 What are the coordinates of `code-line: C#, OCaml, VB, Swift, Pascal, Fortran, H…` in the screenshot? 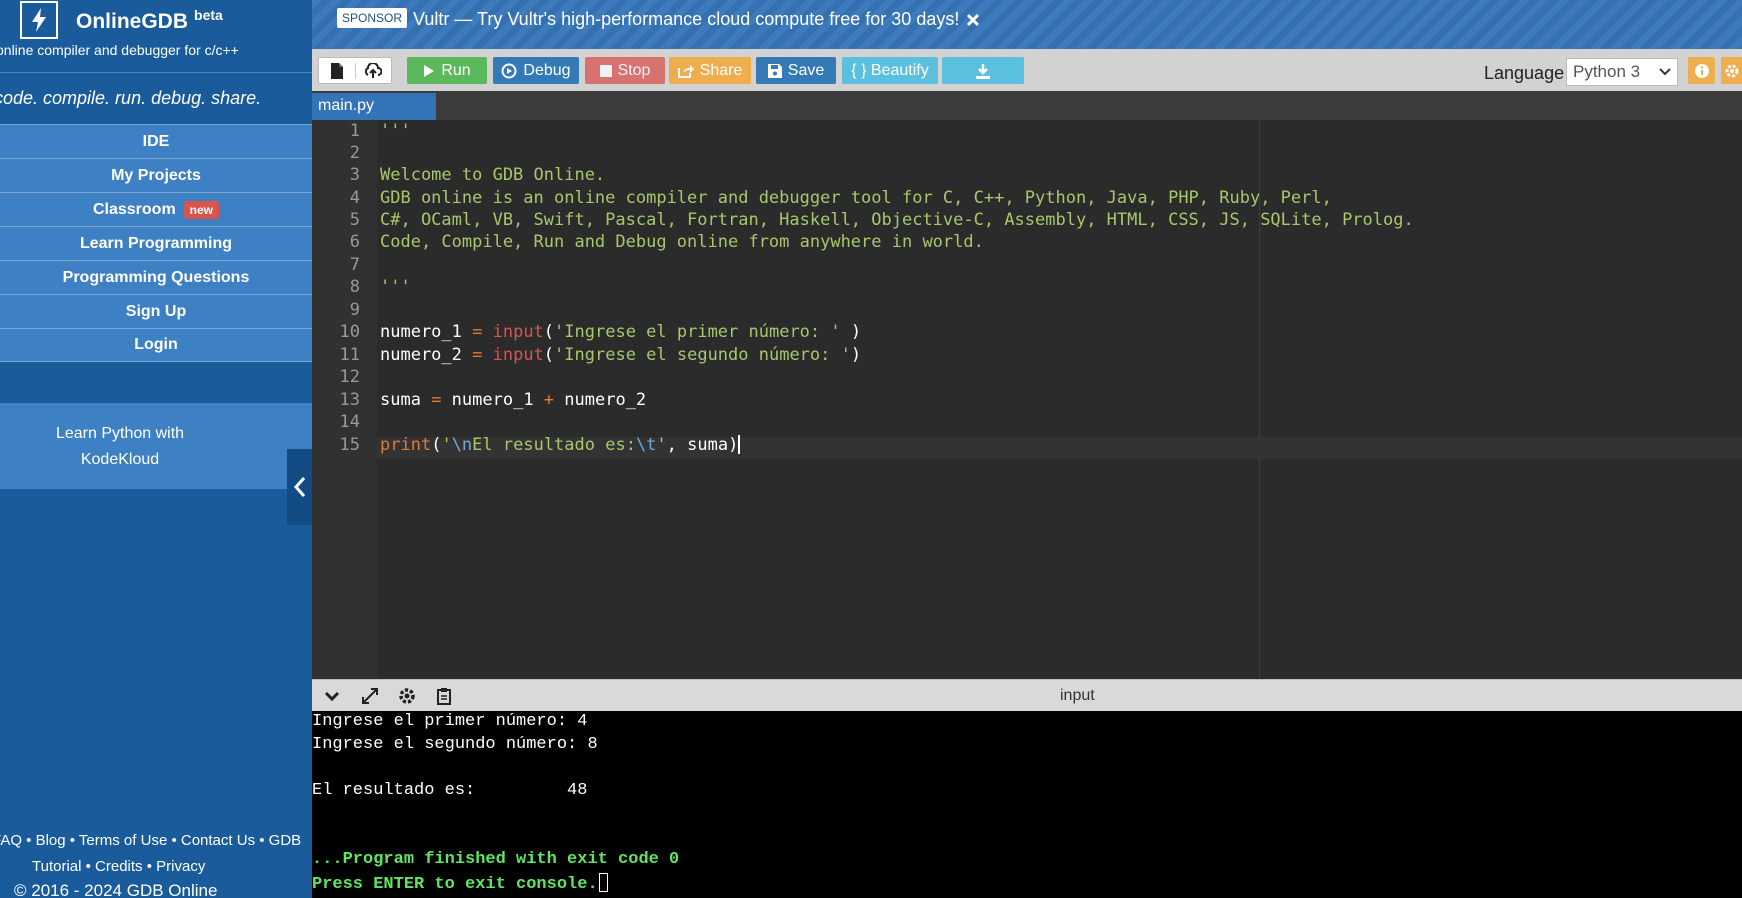 It's located at (897, 220).